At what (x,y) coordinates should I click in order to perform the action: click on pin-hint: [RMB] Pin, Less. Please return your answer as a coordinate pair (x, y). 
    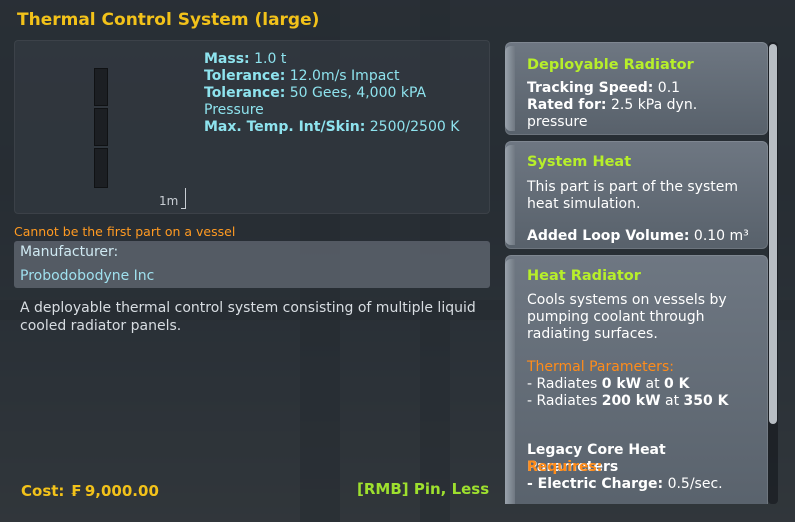
    Looking at the image, I should click on (423, 489).